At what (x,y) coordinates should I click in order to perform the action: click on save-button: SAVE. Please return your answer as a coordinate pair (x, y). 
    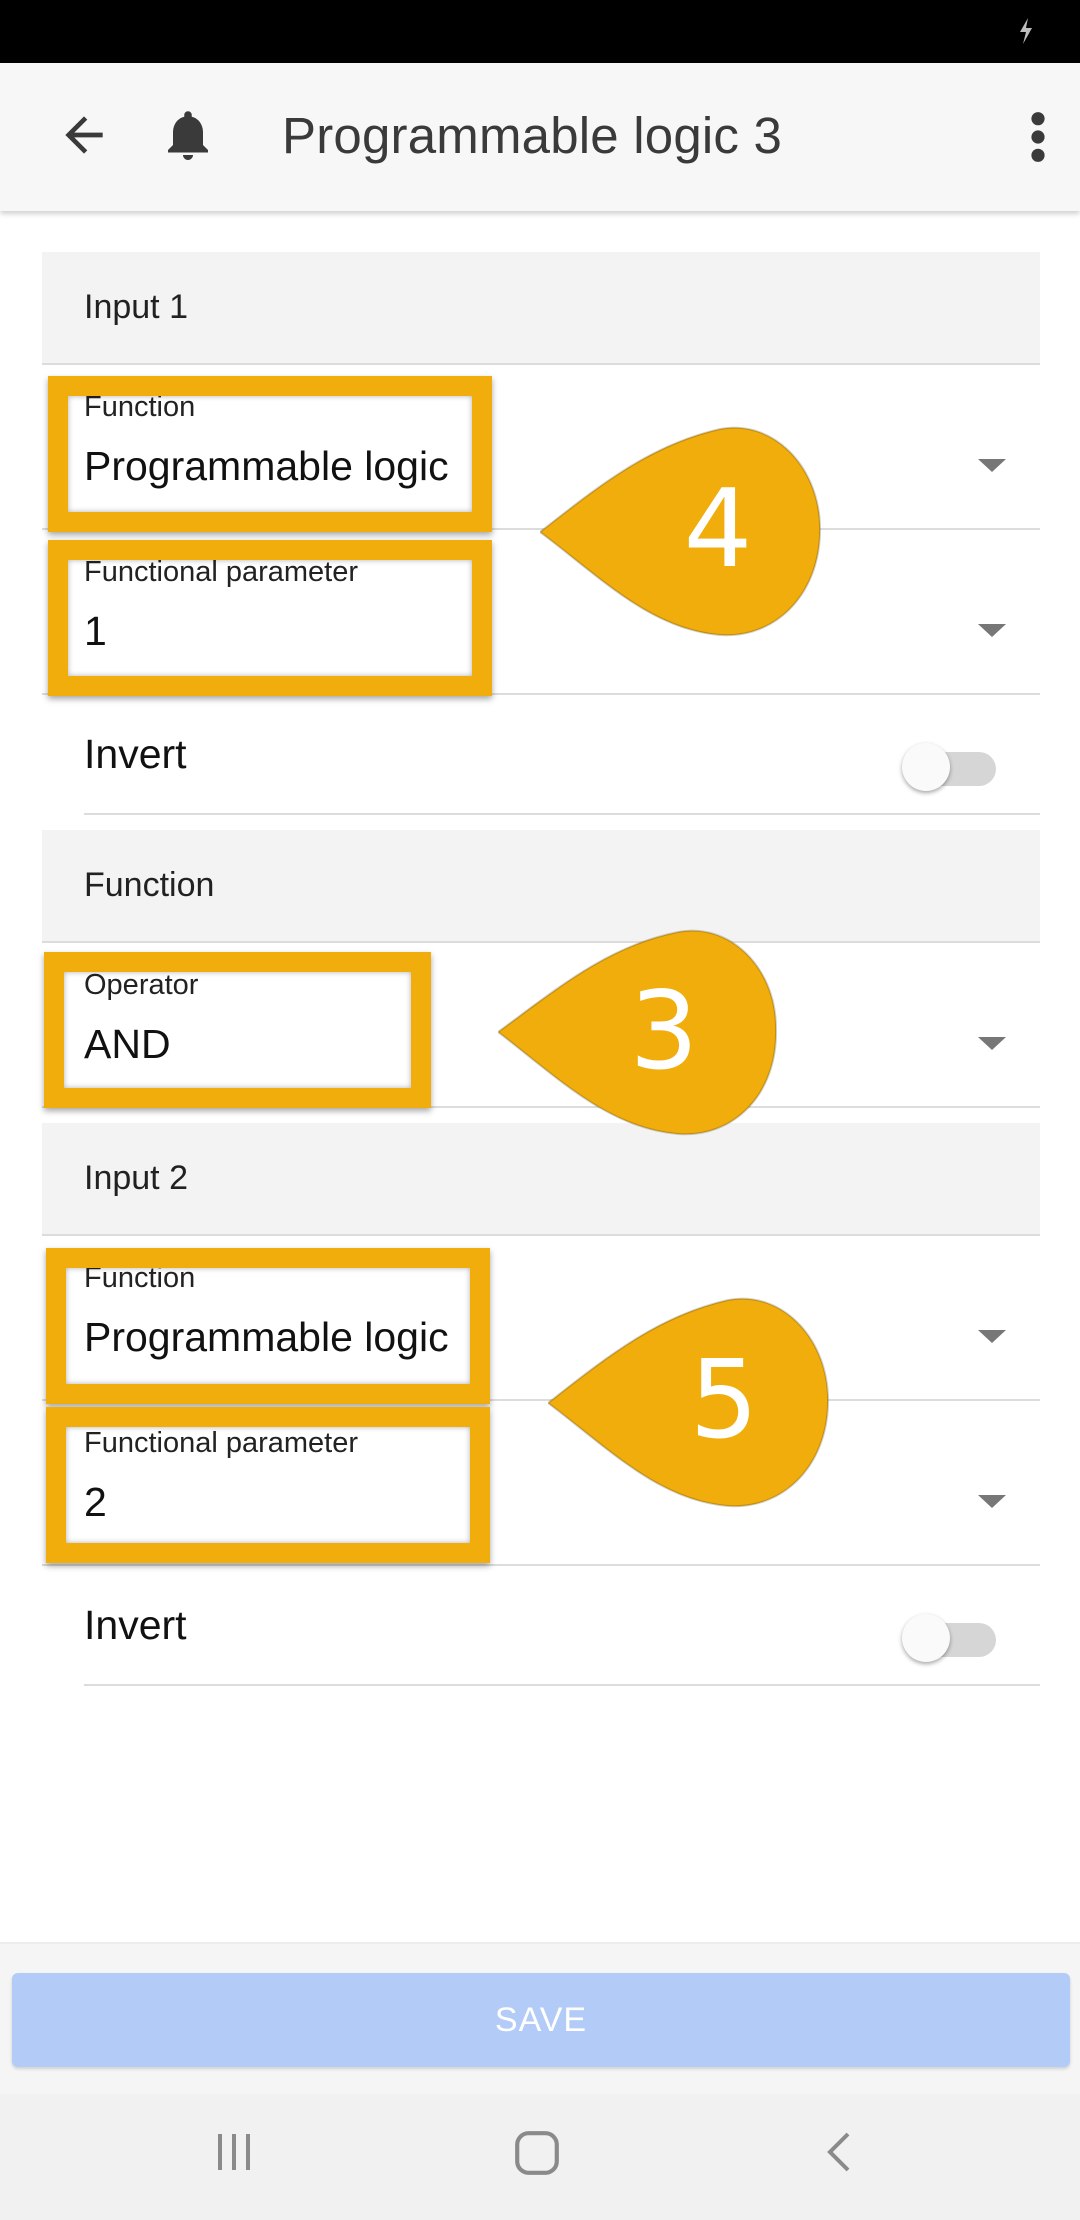
    Looking at the image, I should click on (541, 2020).